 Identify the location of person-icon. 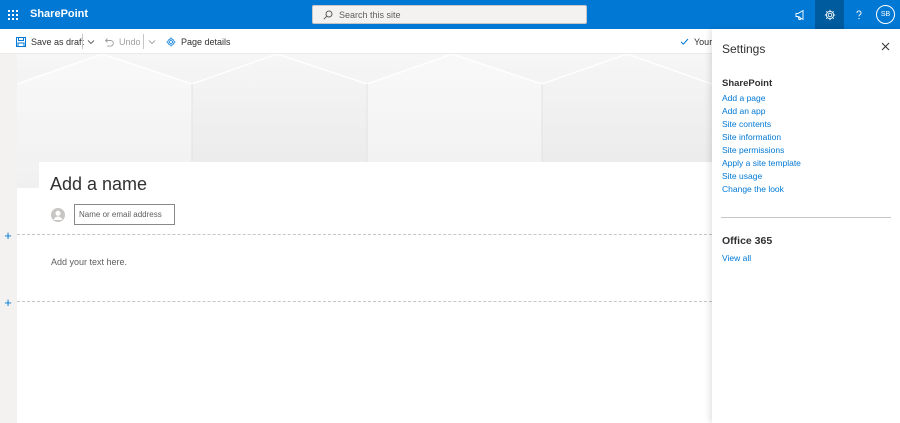
(58, 215).